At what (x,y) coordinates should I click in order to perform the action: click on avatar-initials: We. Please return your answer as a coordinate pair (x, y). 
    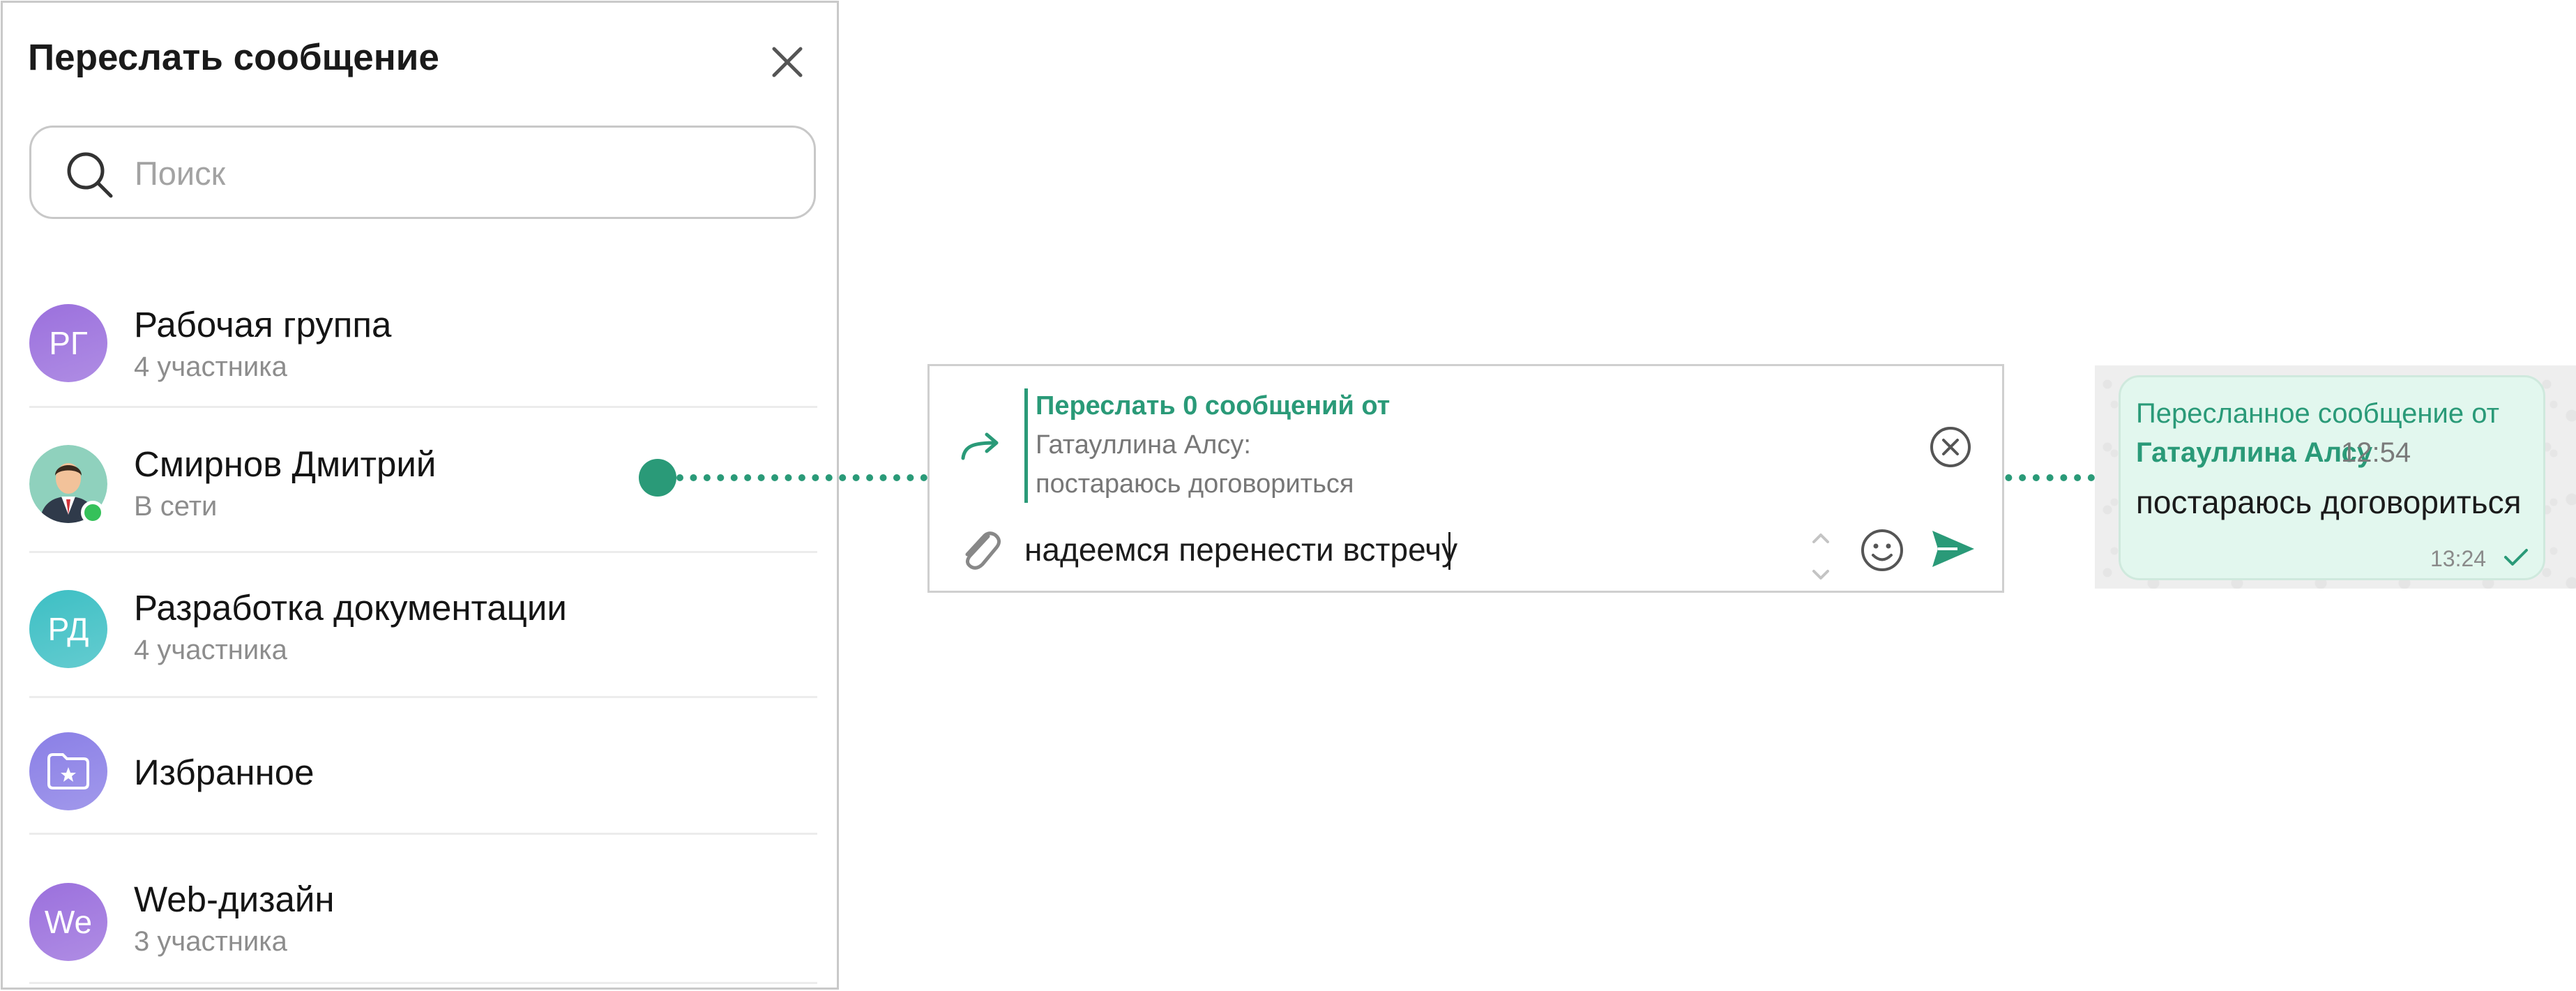
    Looking at the image, I should click on (68, 922).